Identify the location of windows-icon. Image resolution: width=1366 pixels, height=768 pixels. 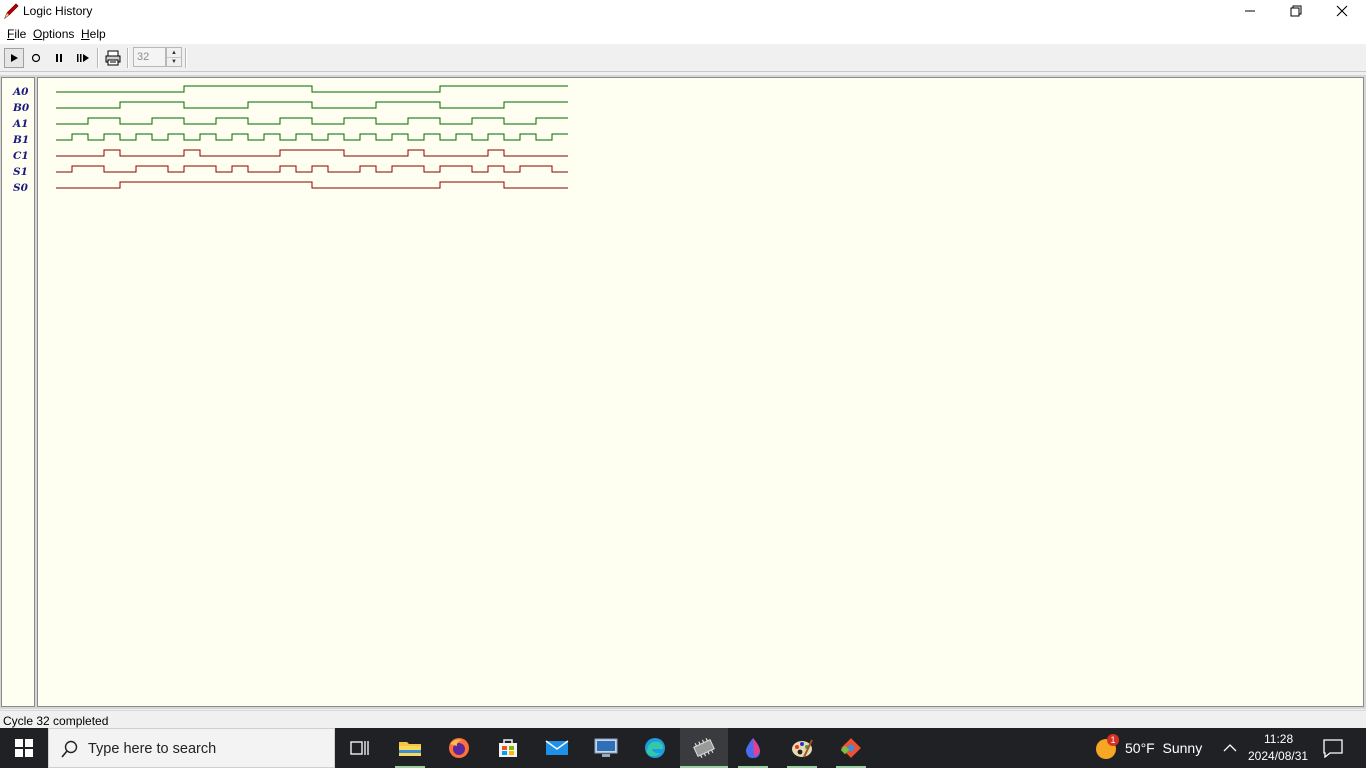
(24, 748).